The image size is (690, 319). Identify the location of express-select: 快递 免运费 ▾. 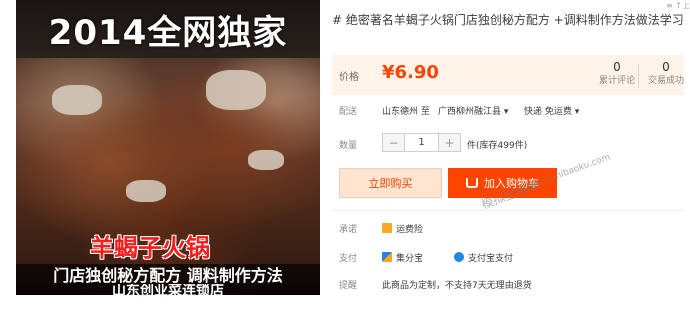
(551, 110).